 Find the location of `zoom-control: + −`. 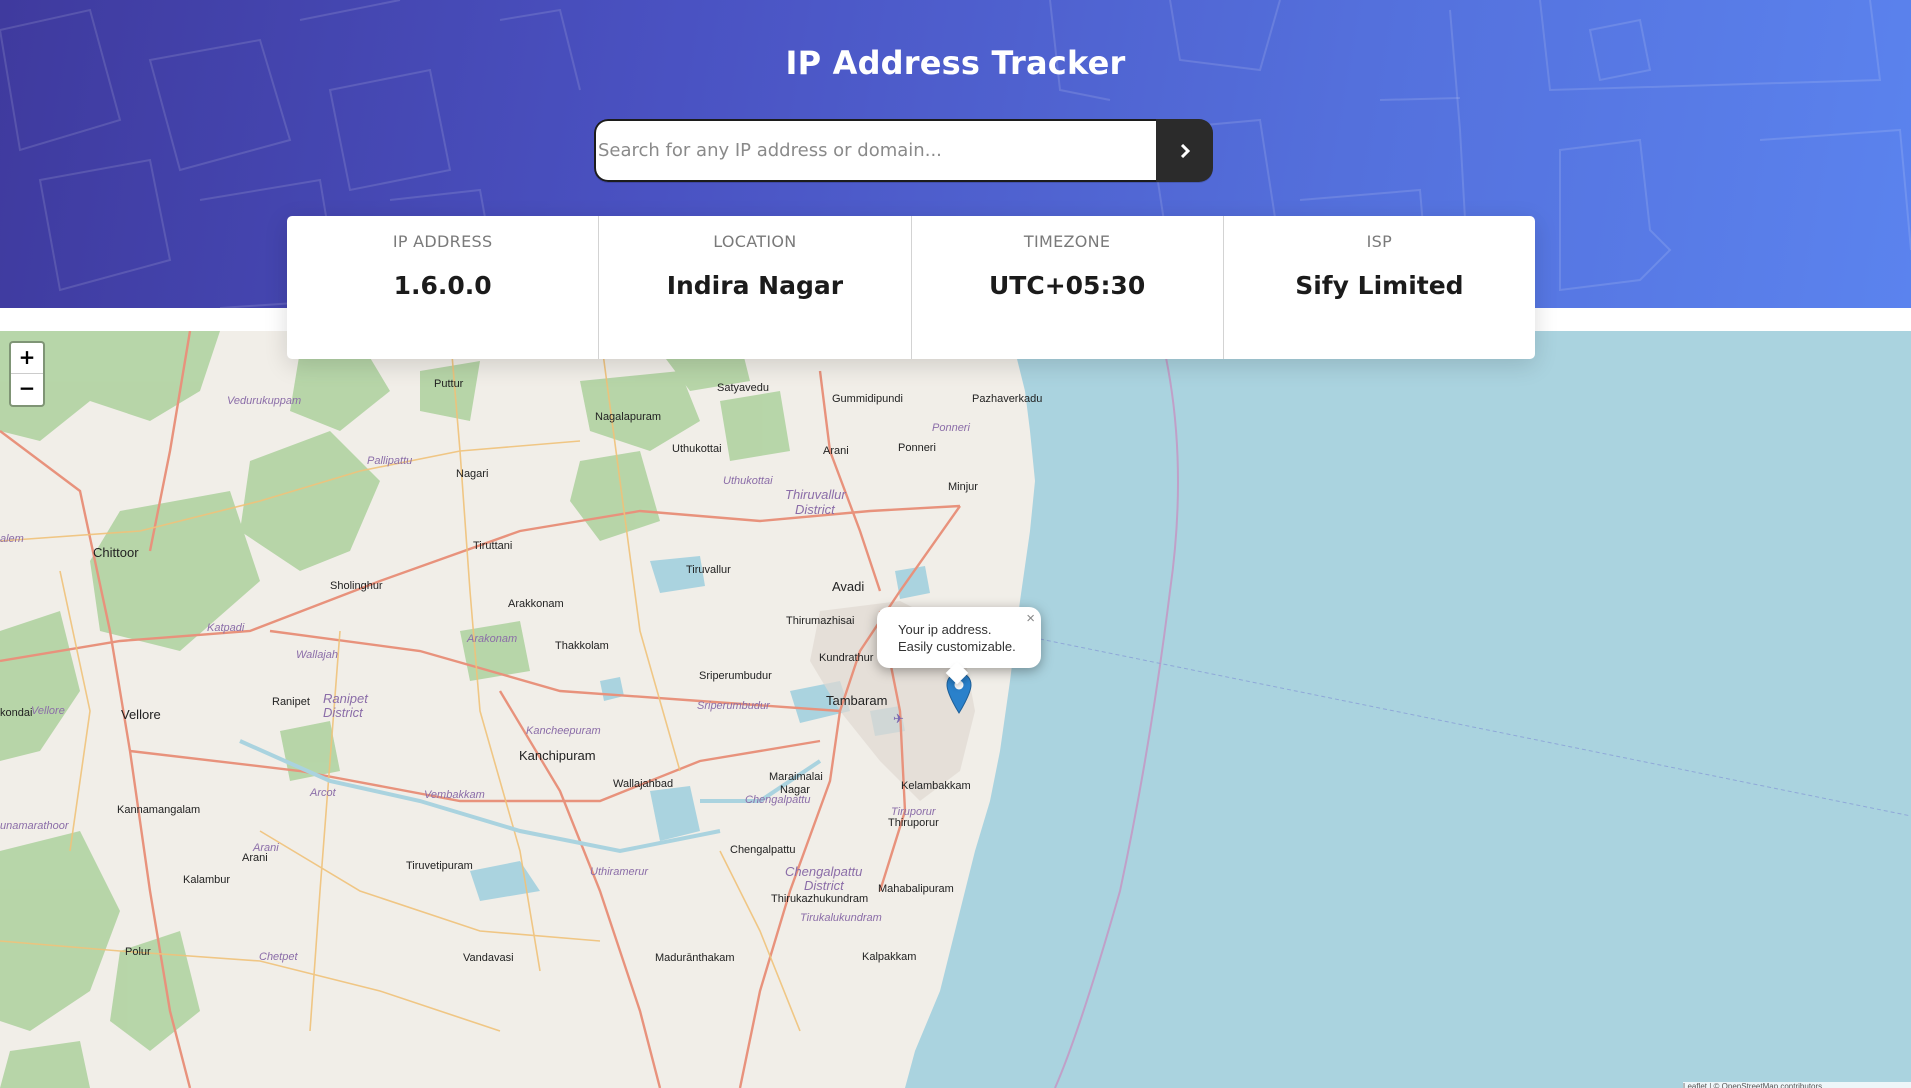

zoom-control: + − is located at coordinates (27, 374).